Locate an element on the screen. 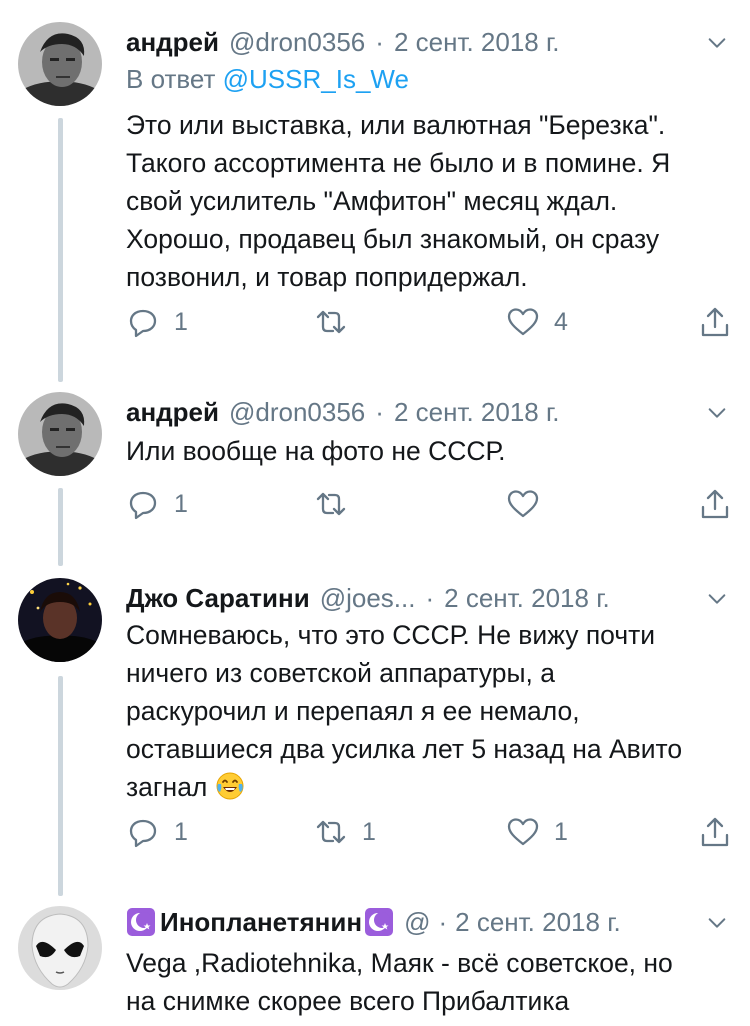 Image resolution: width=750 pixels, height=1026 pixels. face-with-tears-of-joy-icon is located at coordinates (230, 786).